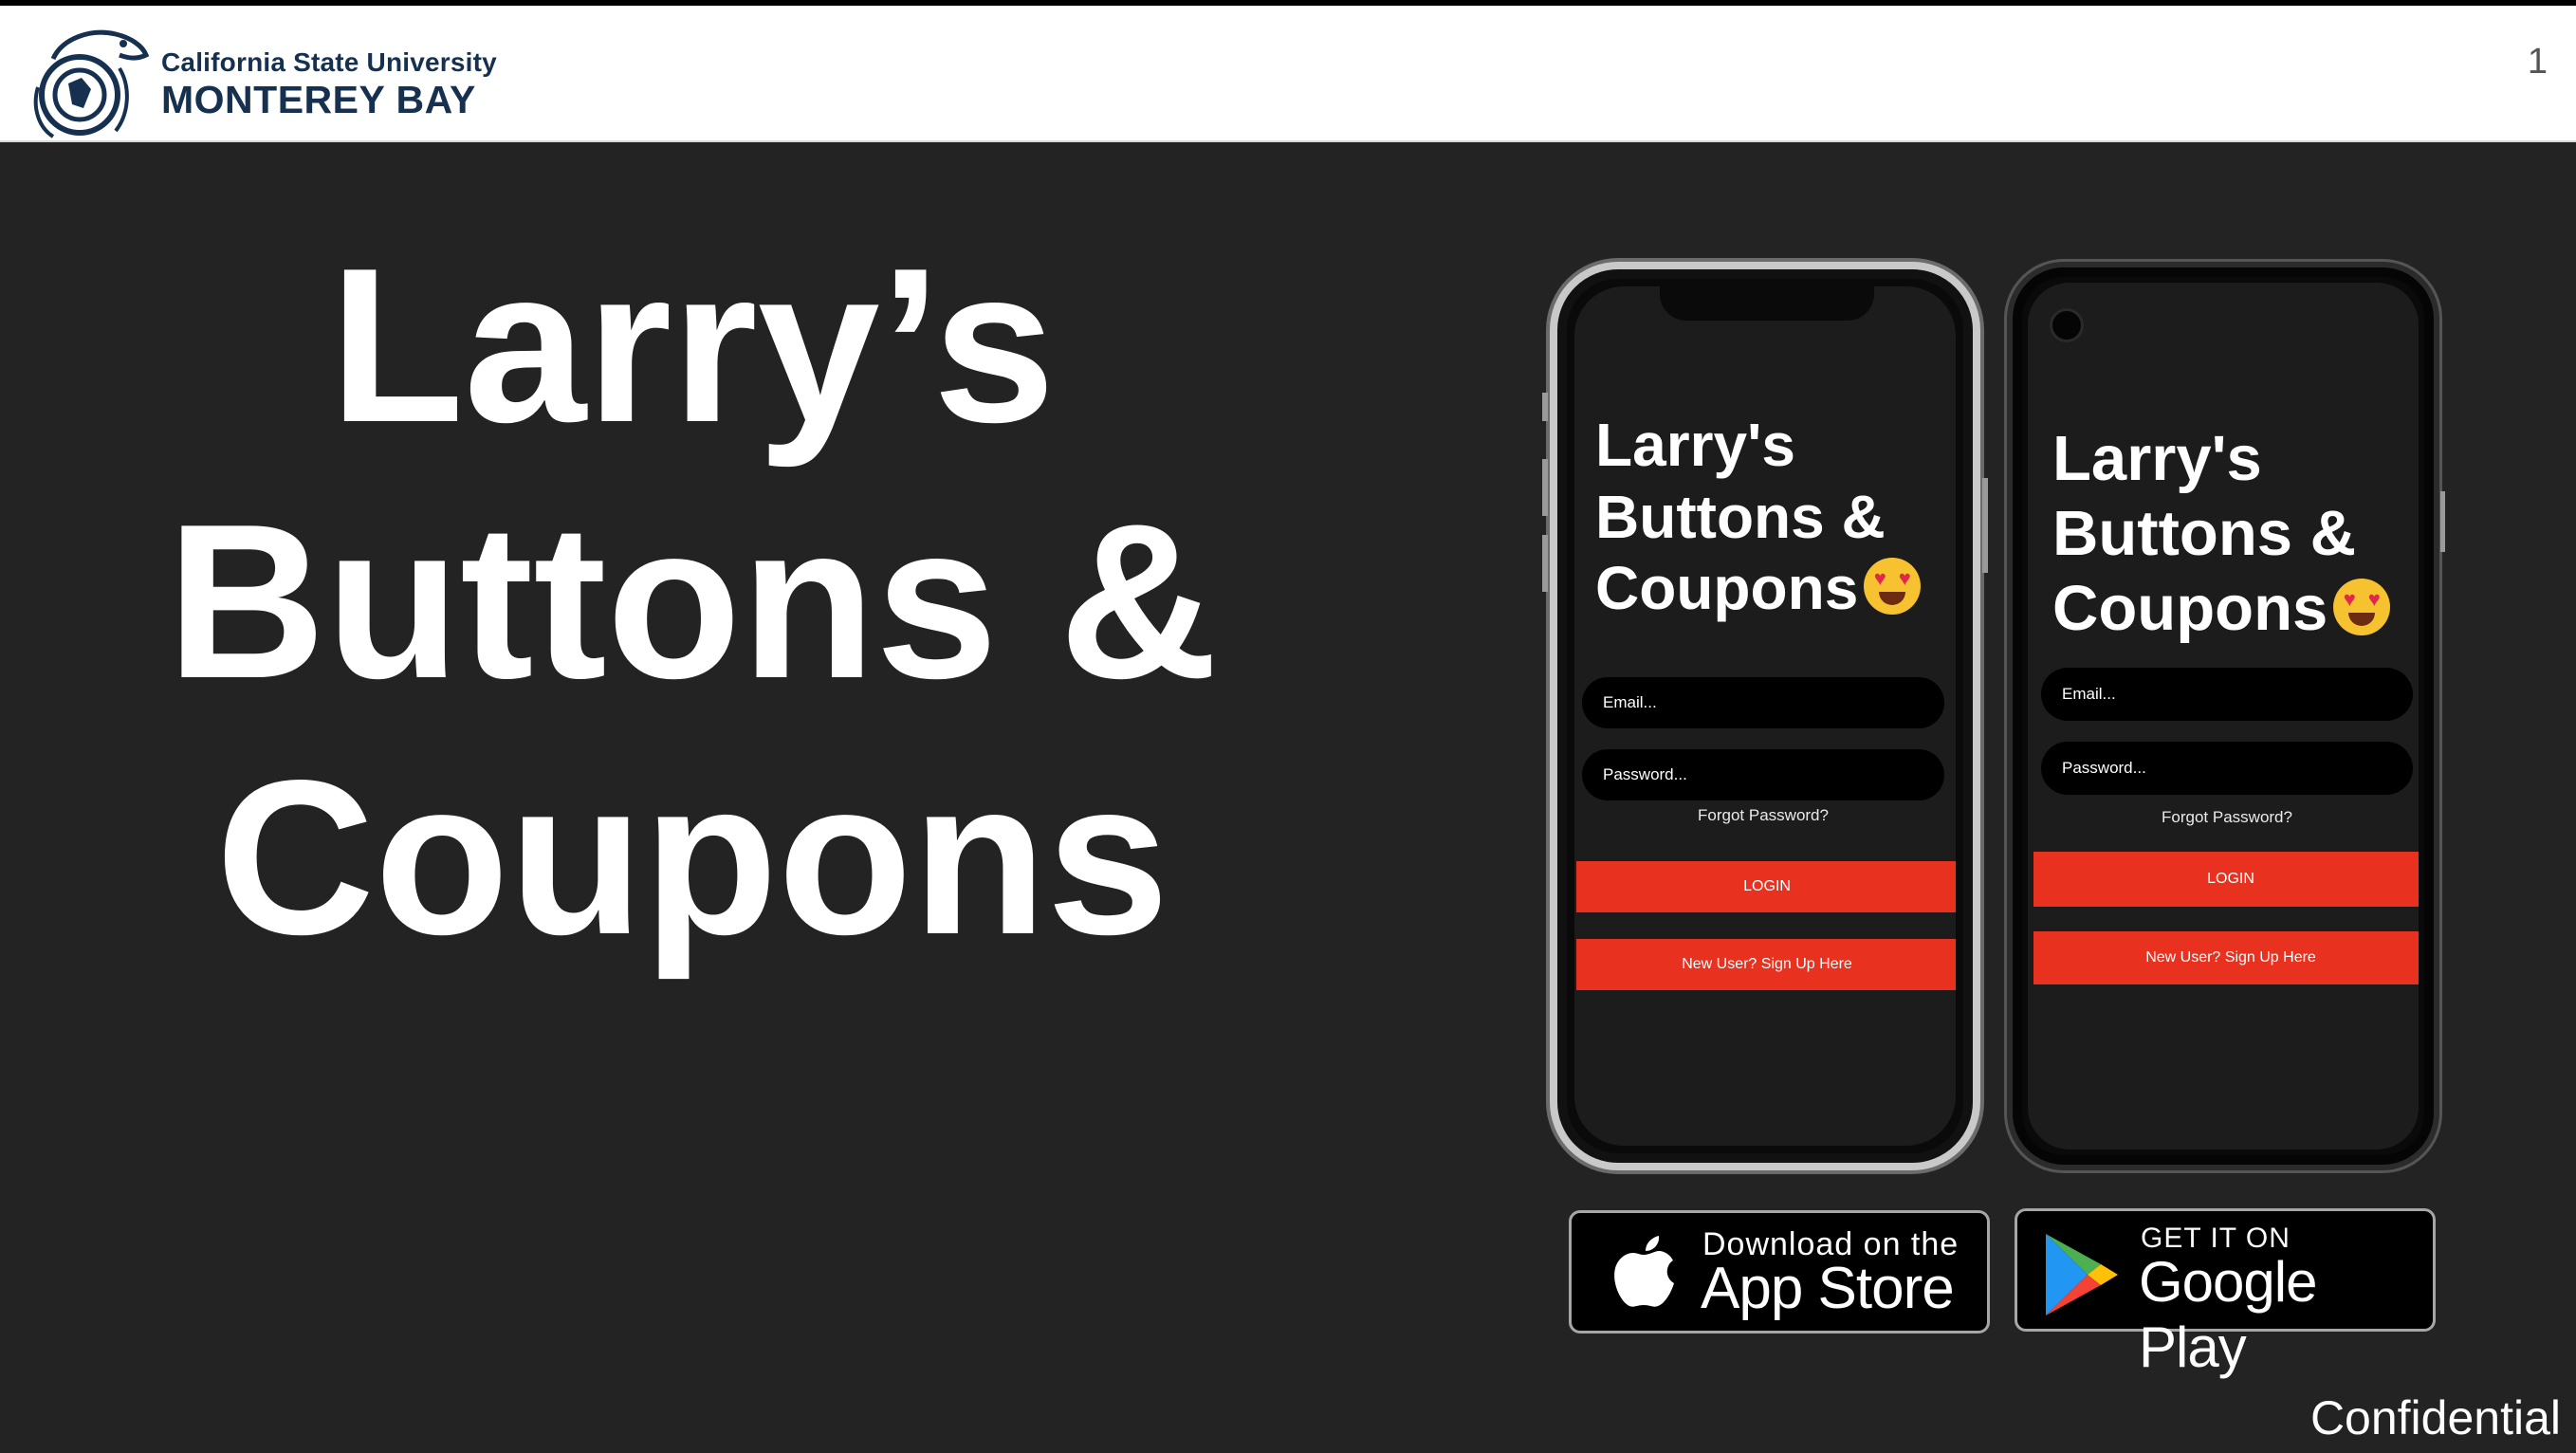 The width and height of the screenshot is (2576, 1453). I want to click on front-camera-icon, so click(2066, 325).